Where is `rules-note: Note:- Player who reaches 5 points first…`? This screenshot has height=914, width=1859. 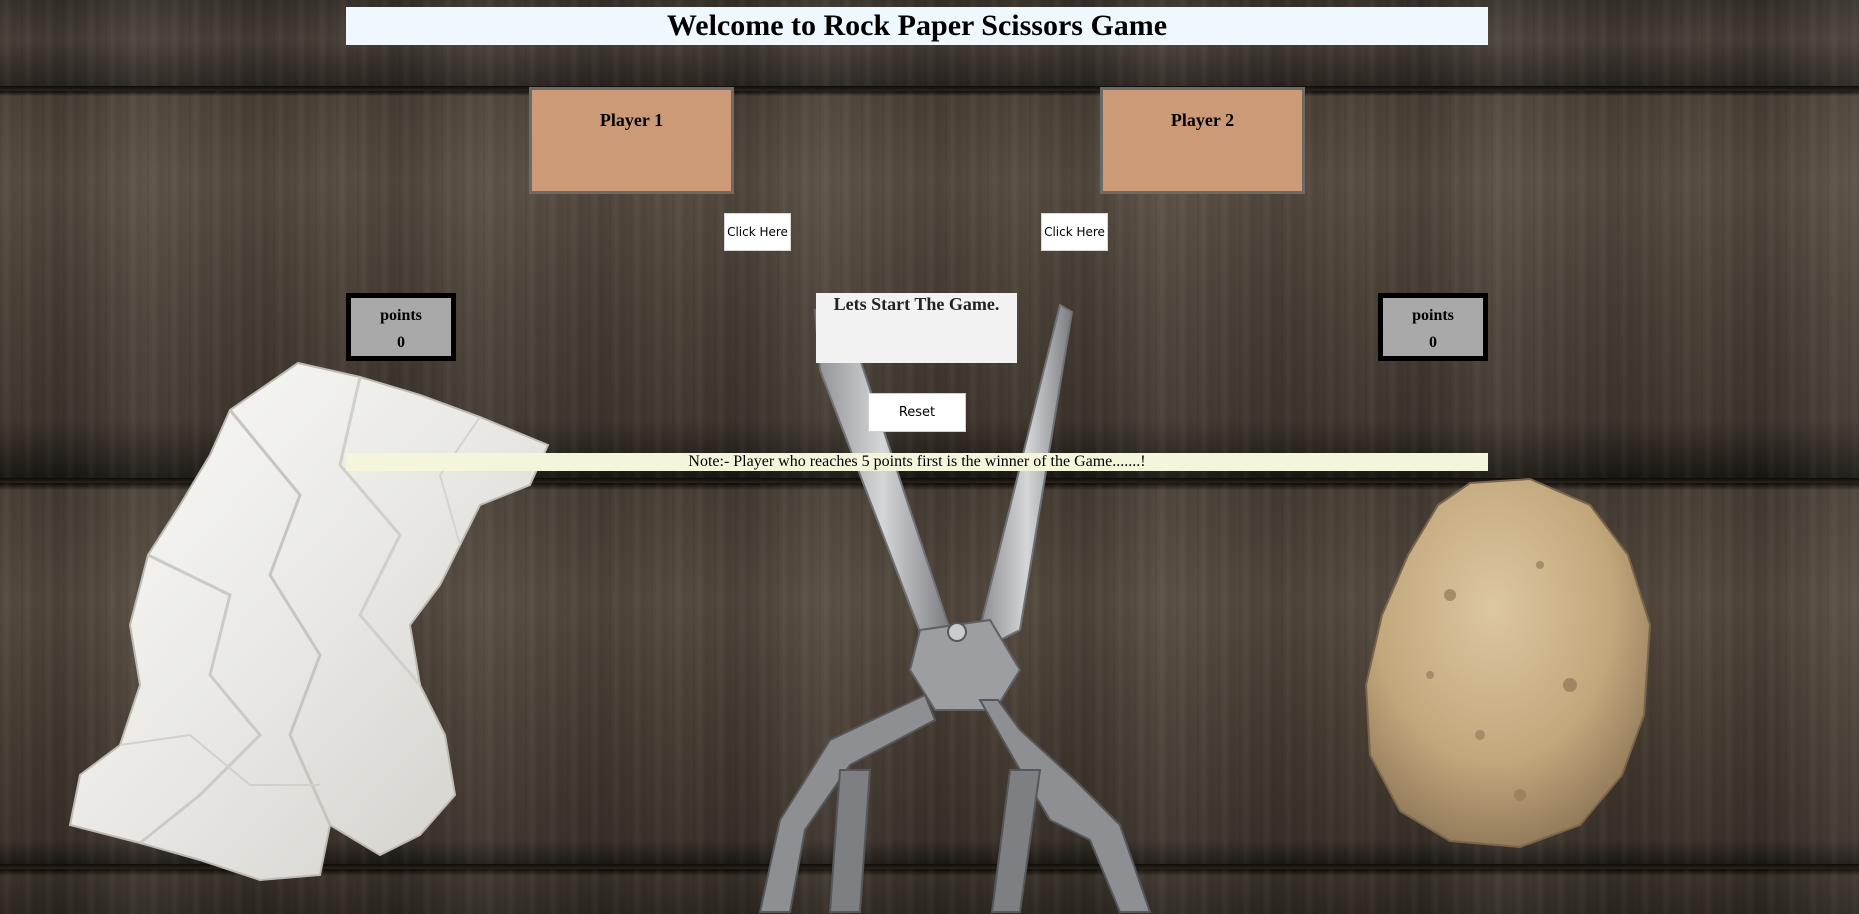 rules-note: Note:- Player who reaches 5 points first… is located at coordinates (917, 462).